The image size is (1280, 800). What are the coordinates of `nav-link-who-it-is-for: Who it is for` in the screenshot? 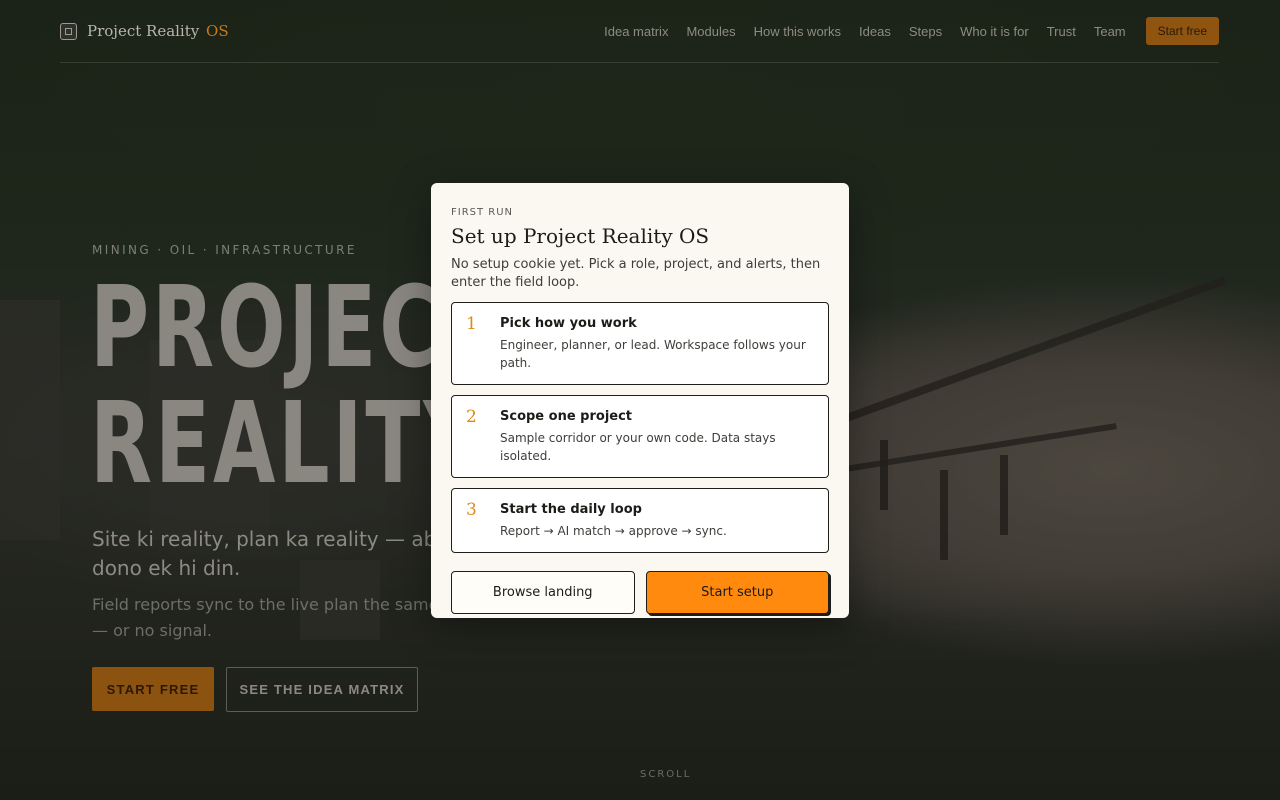 It's located at (994, 31).